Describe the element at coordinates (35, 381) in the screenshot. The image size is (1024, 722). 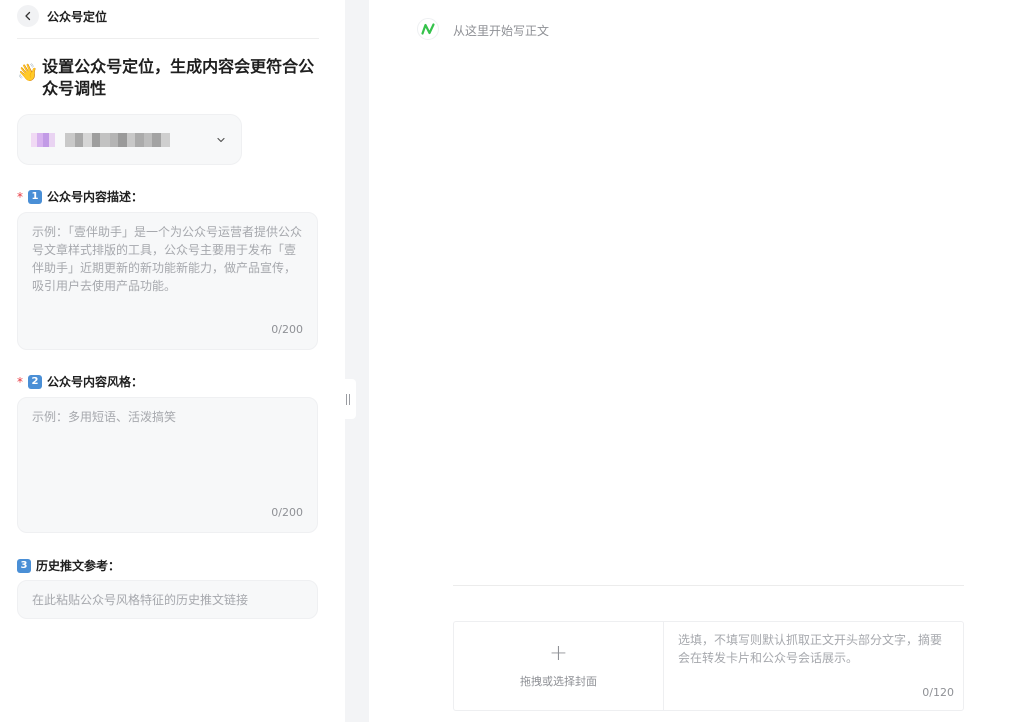
I see `number-2-icon: 2` at that location.